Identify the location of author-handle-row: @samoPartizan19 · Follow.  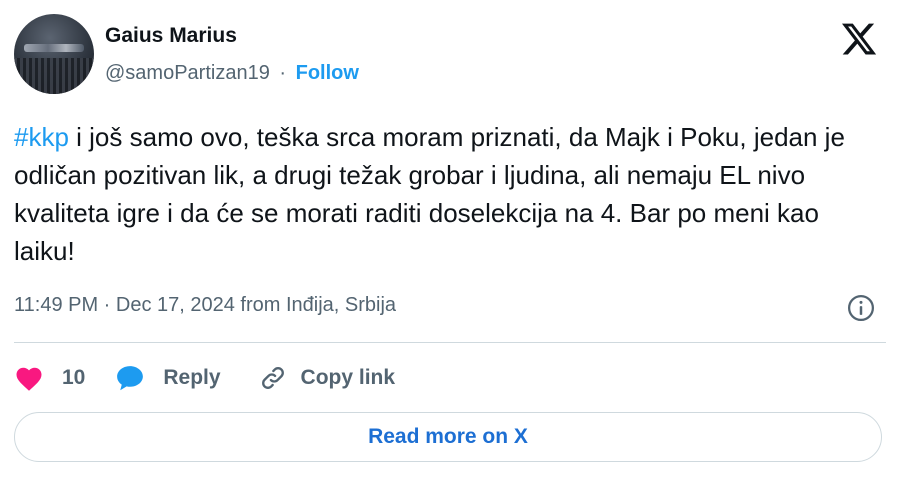
(232, 73).